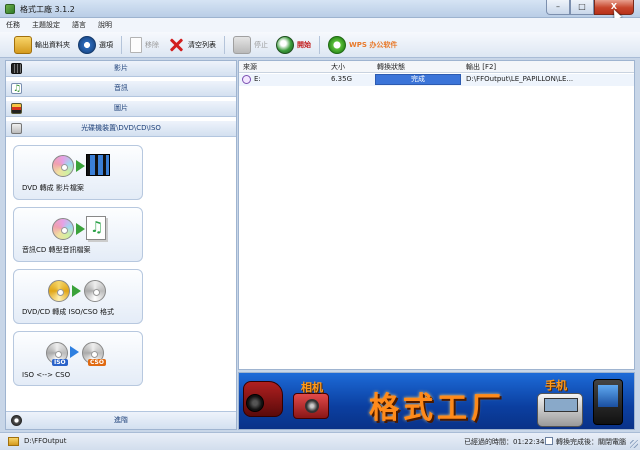  Describe the element at coordinates (16, 128) in the screenshot. I see `disc-drive-icon` at that location.